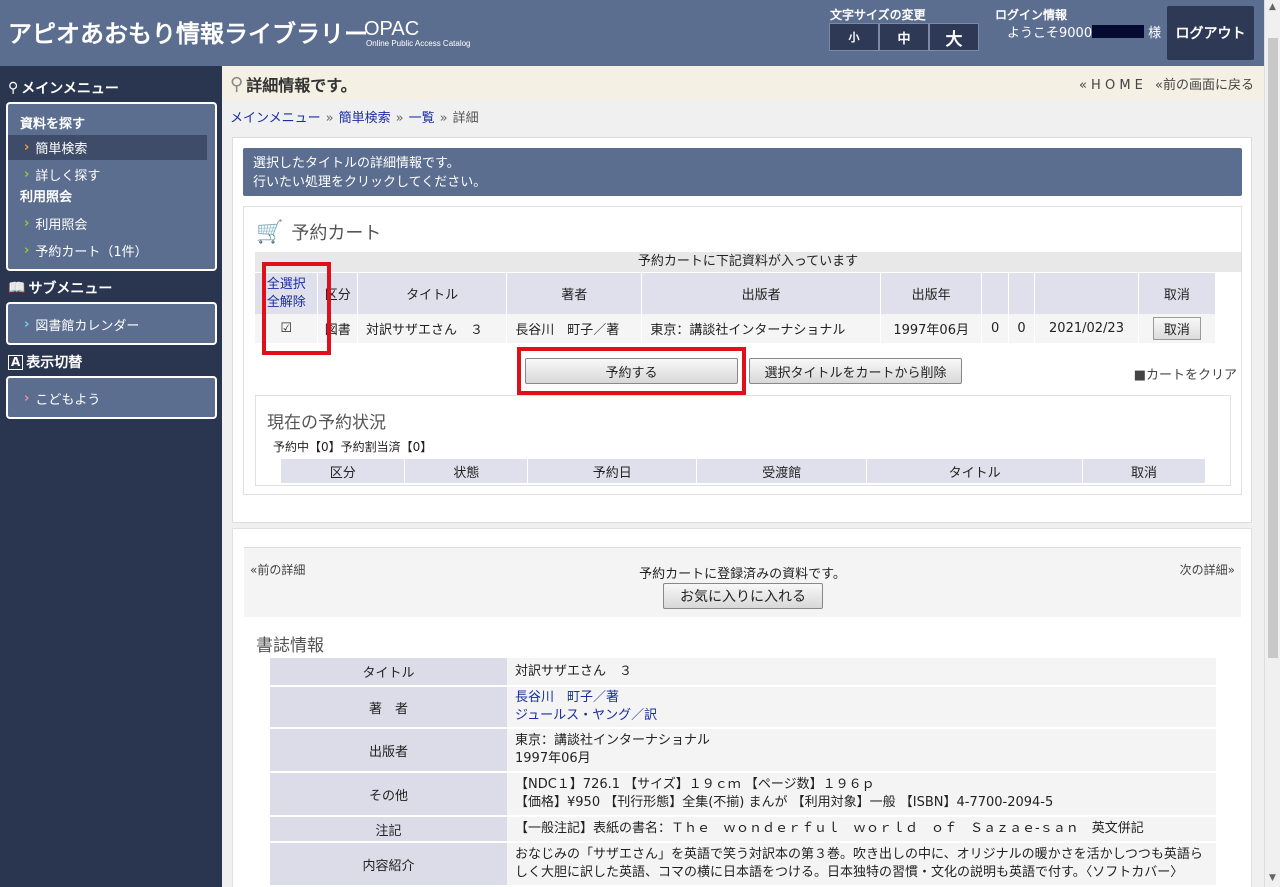  Describe the element at coordinates (586, 715) in the screenshot. I see `translator-link: ジュールス・ヤング／訳` at that location.